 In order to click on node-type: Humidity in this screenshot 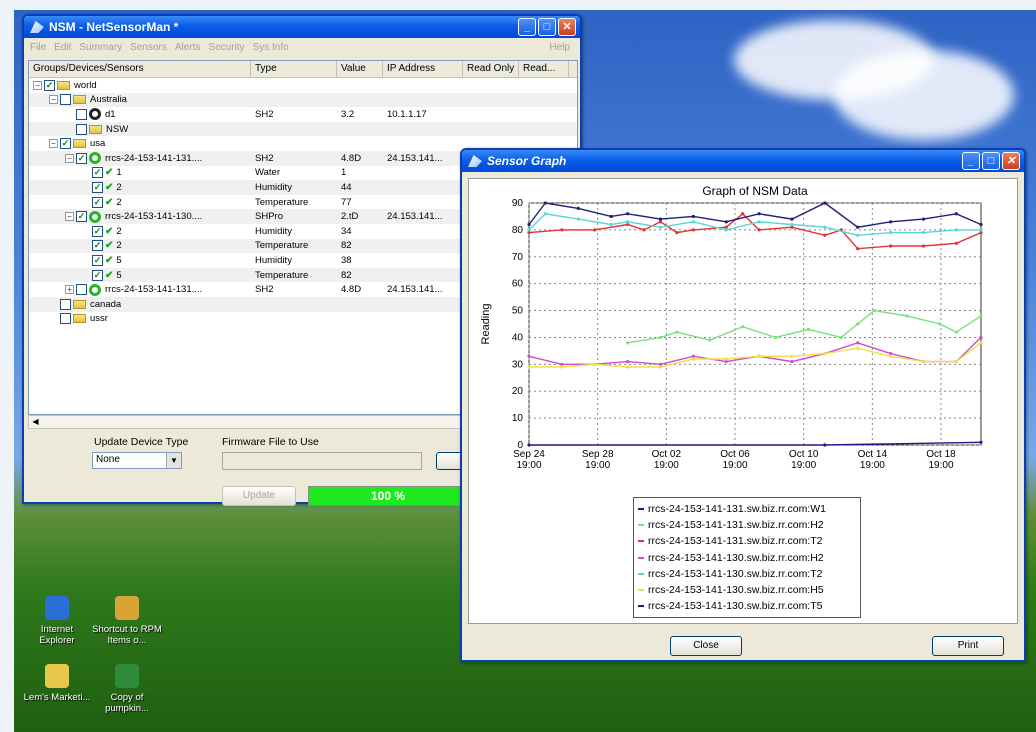, I will do `click(273, 187)`.